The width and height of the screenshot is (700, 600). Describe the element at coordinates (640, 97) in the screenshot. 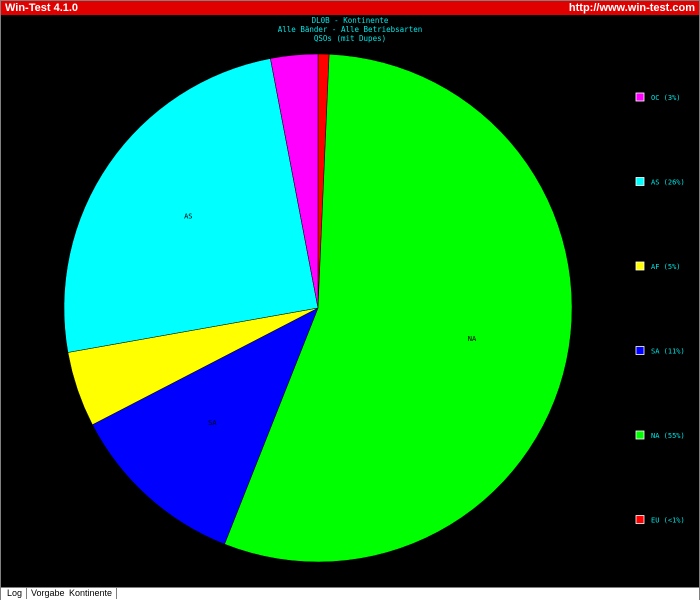

I see `legend-swatch-oc` at that location.